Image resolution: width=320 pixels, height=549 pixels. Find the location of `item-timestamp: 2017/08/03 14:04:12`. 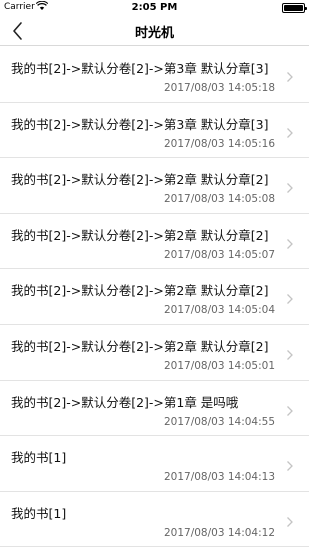

item-timestamp: 2017/08/03 14:04:12 is located at coordinates (219, 532).